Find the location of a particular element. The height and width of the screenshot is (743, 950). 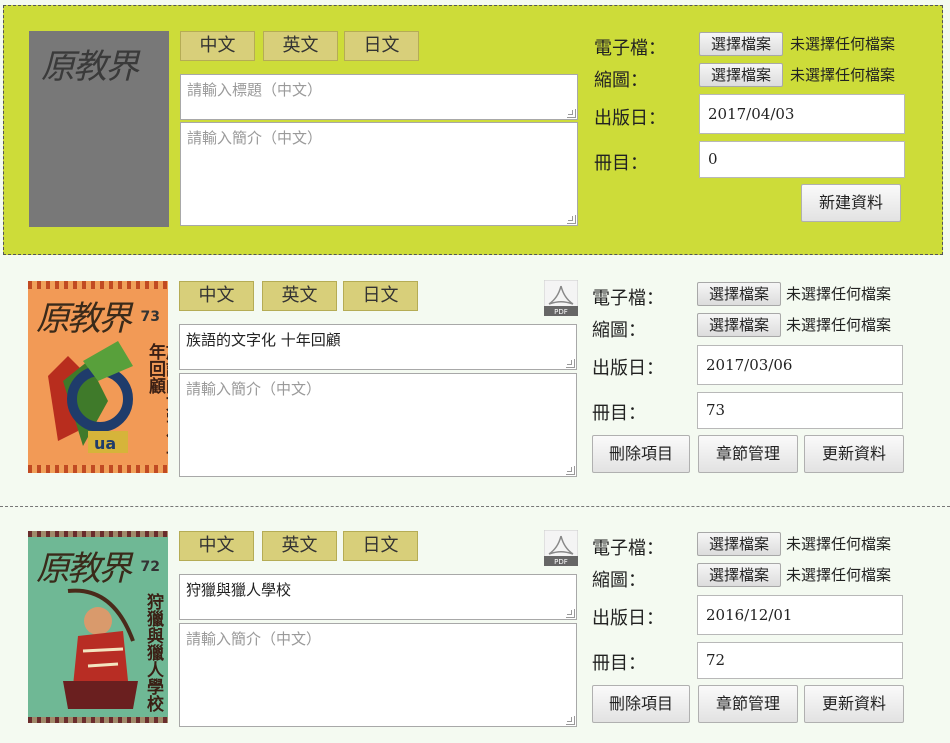

pubdate-input: 2017/04/03 is located at coordinates (802, 114).